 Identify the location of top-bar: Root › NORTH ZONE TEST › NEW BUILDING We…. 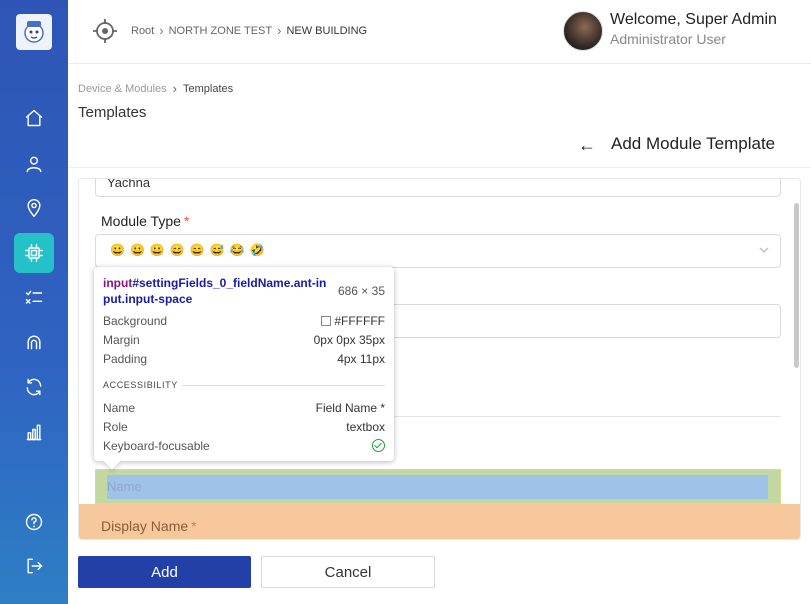
(439, 32).